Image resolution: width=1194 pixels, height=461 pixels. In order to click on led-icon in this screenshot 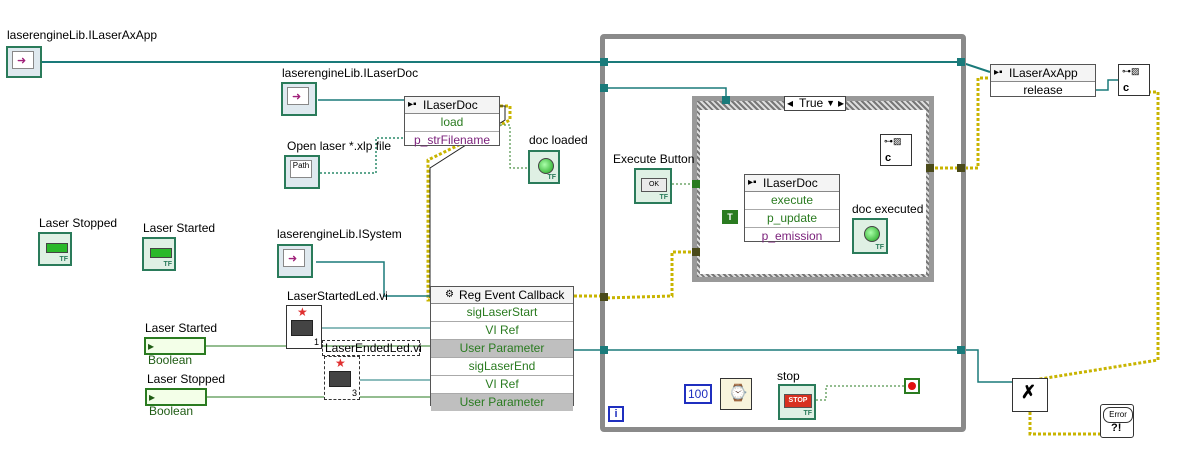, I will do `click(546, 166)`.